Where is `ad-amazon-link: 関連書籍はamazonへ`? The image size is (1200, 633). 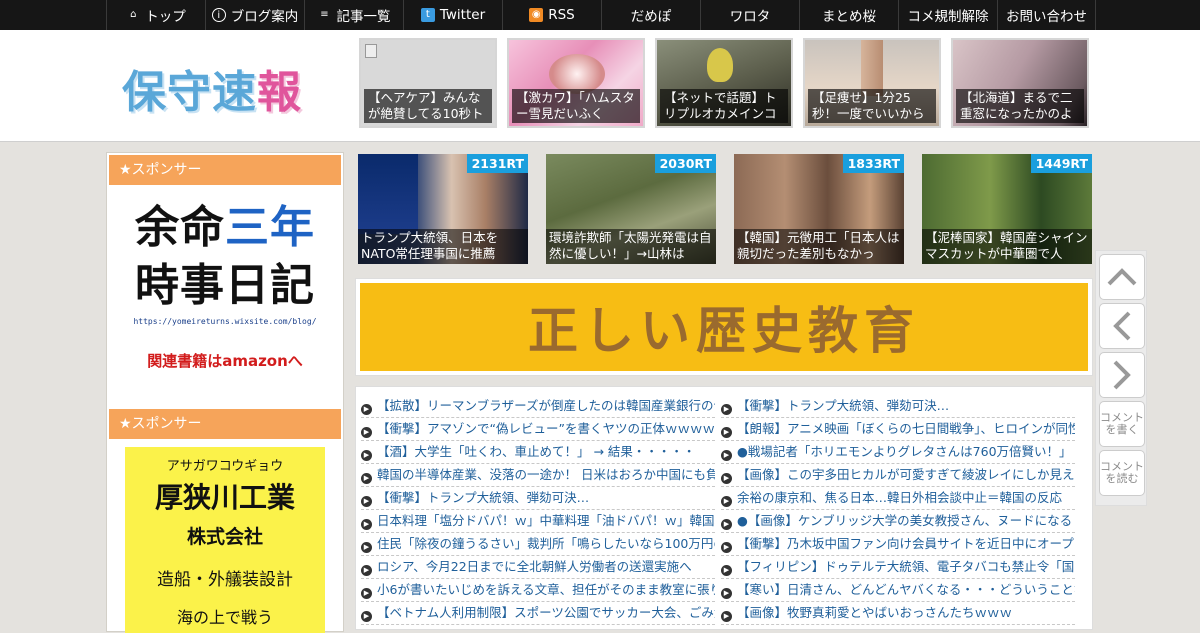 ad-amazon-link: 関連書籍はamazonへ is located at coordinates (225, 360).